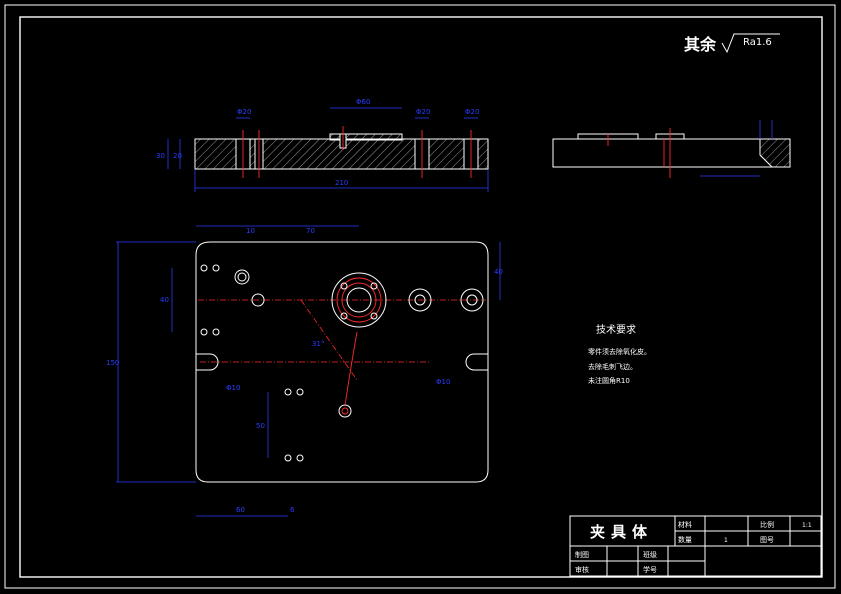 The width and height of the screenshot is (841, 594). I want to click on roughness-prefix: 其余, so click(700, 44).